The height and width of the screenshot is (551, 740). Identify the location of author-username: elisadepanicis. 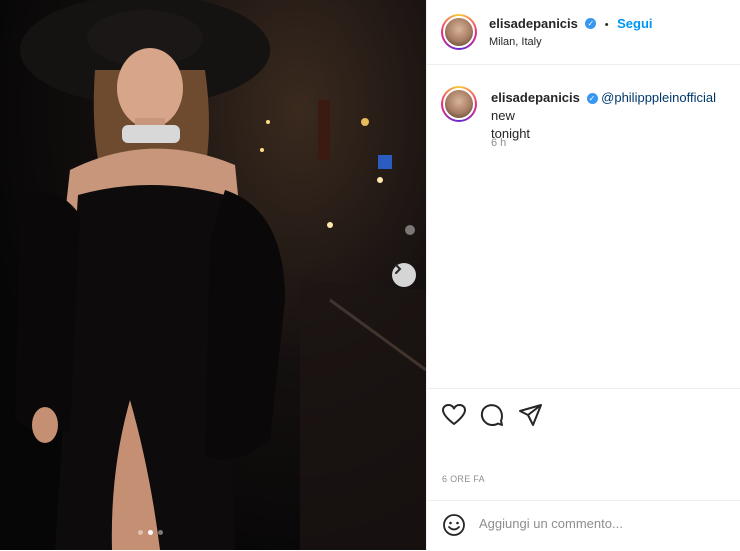
(533, 23).